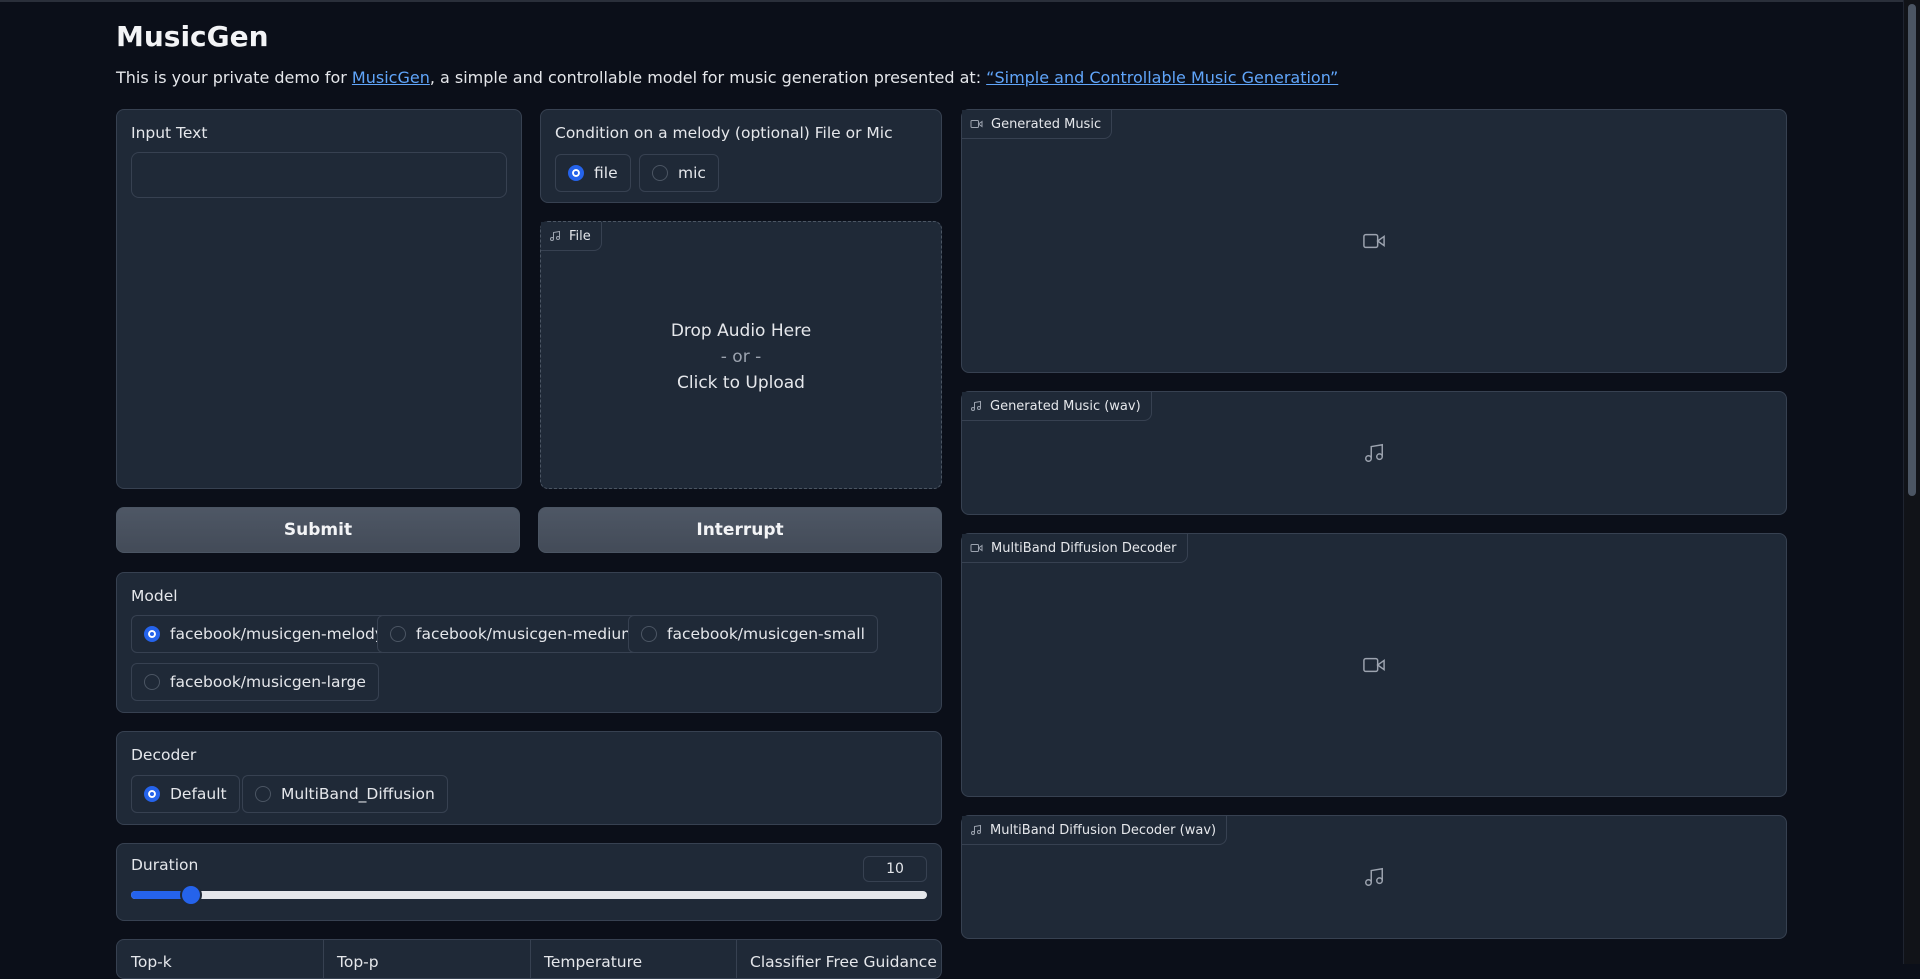  I want to click on duration-slider, so click(529, 895).